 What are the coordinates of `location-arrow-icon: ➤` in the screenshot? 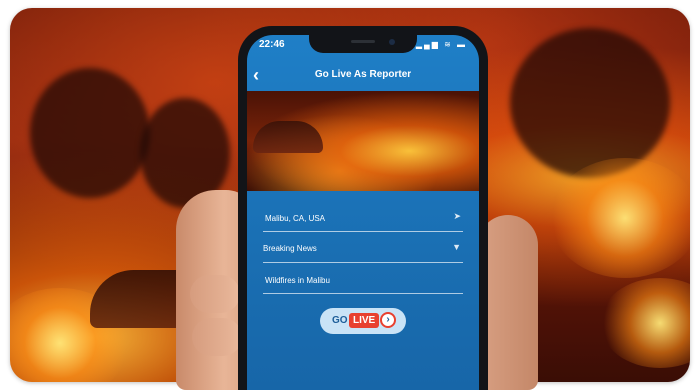 It's located at (457, 216).